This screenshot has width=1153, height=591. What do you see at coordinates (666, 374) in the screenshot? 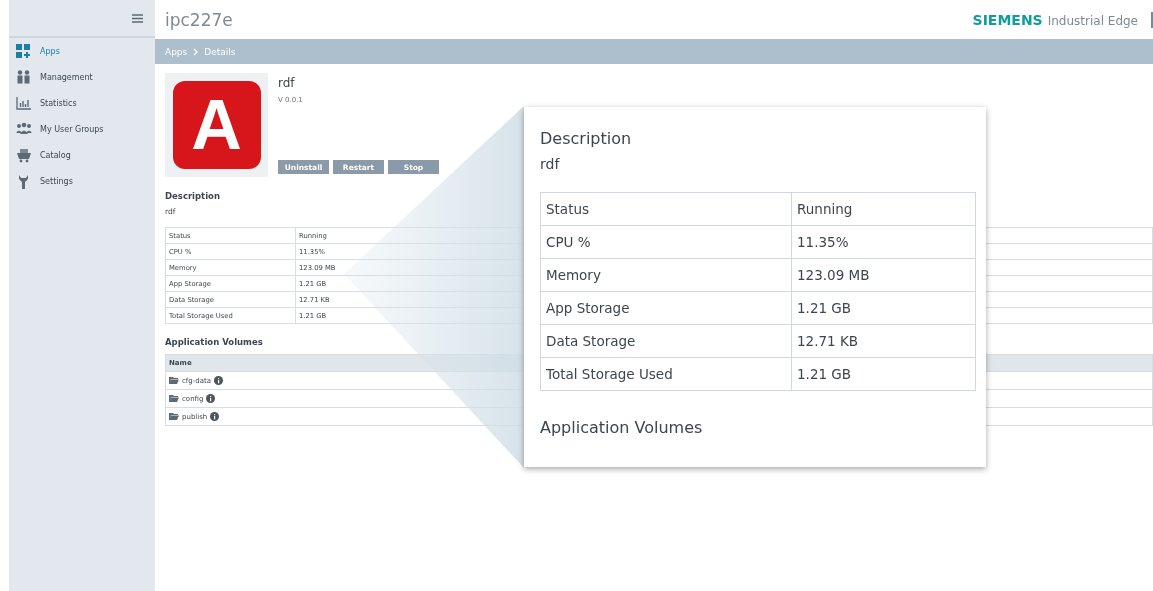
I see `table-cell: Total Storage Used` at bounding box center [666, 374].